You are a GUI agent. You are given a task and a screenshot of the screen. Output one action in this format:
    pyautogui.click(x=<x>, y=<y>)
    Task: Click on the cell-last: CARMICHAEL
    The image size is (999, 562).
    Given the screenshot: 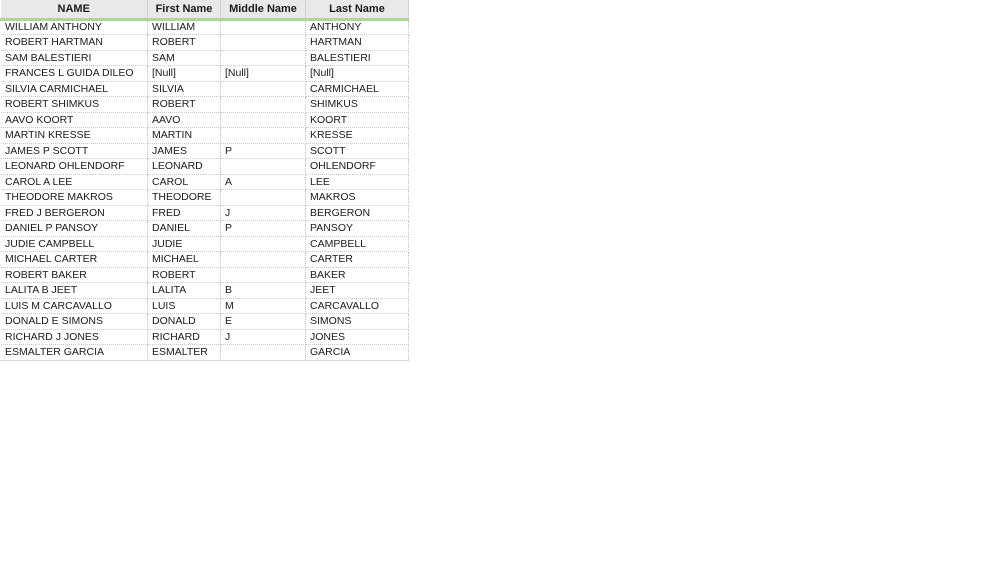 What is the action you would take?
    pyautogui.click(x=357, y=89)
    